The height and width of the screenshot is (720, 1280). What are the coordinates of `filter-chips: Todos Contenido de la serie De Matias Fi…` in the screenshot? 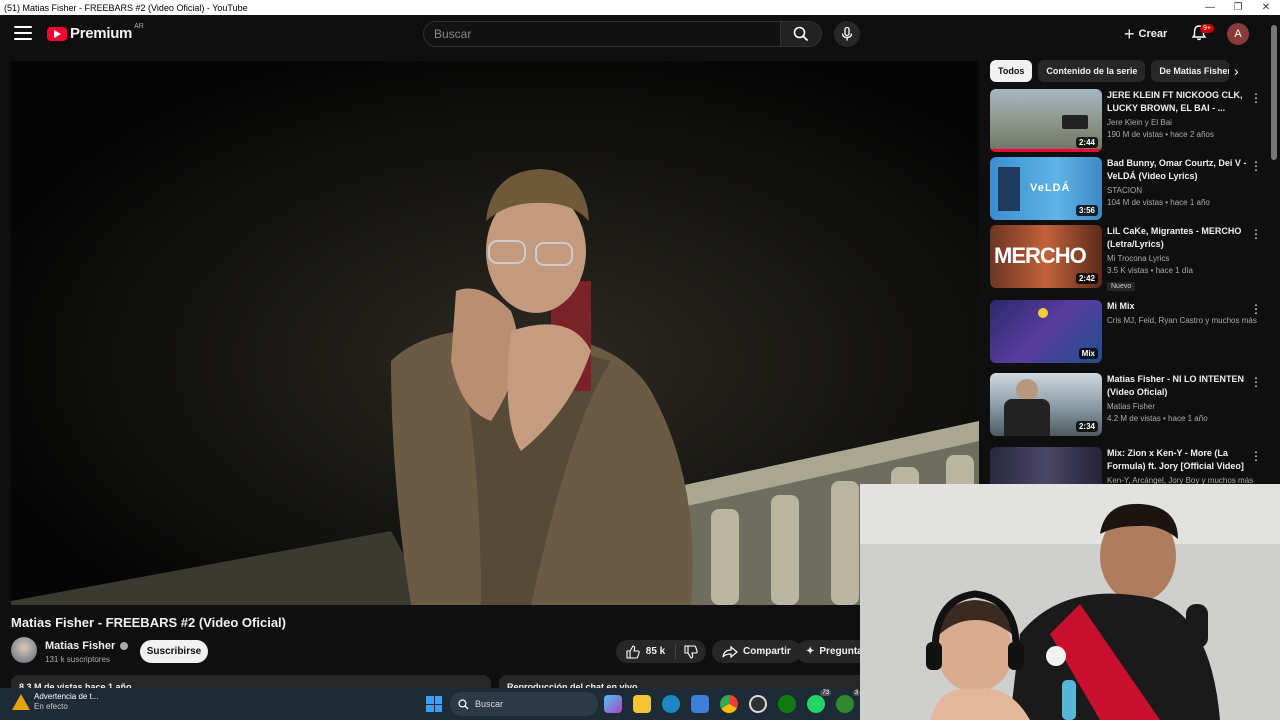 It's located at (1110, 71).